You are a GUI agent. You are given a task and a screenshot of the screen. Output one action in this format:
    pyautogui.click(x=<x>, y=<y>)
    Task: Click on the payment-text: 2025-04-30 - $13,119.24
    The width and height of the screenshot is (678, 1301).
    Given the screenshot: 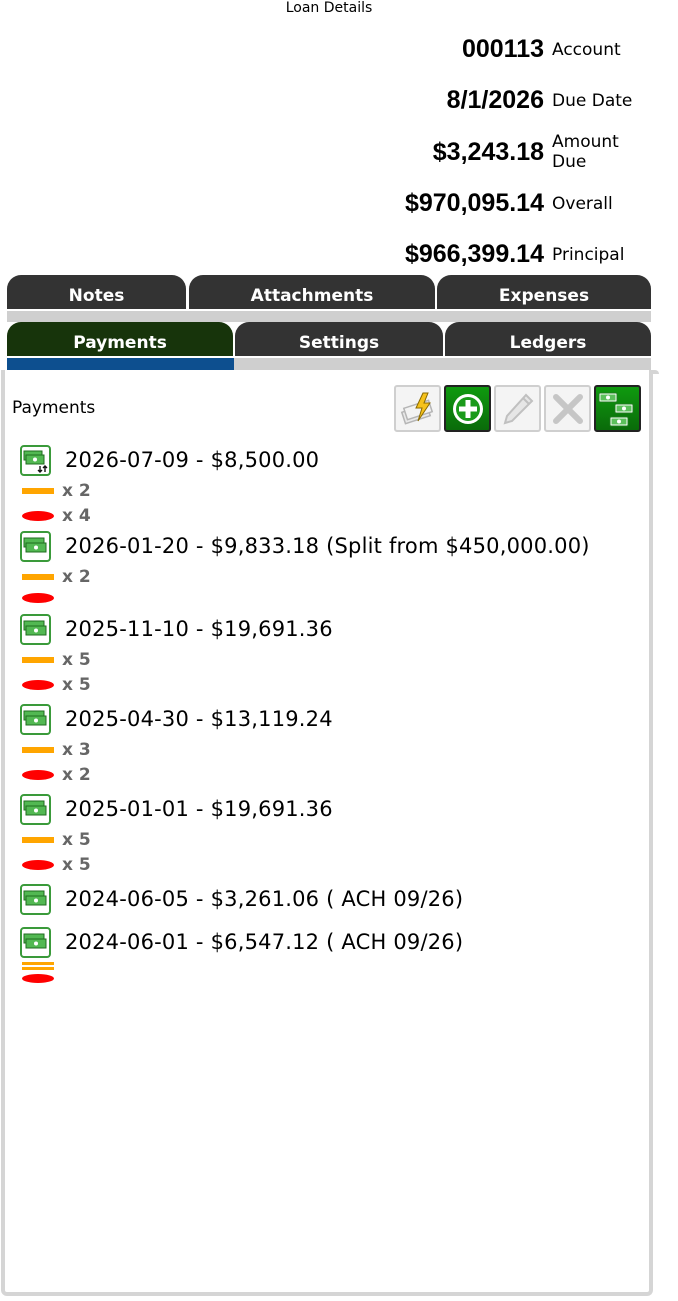 What is the action you would take?
    pyautogui.click(x=199, y=719)
    